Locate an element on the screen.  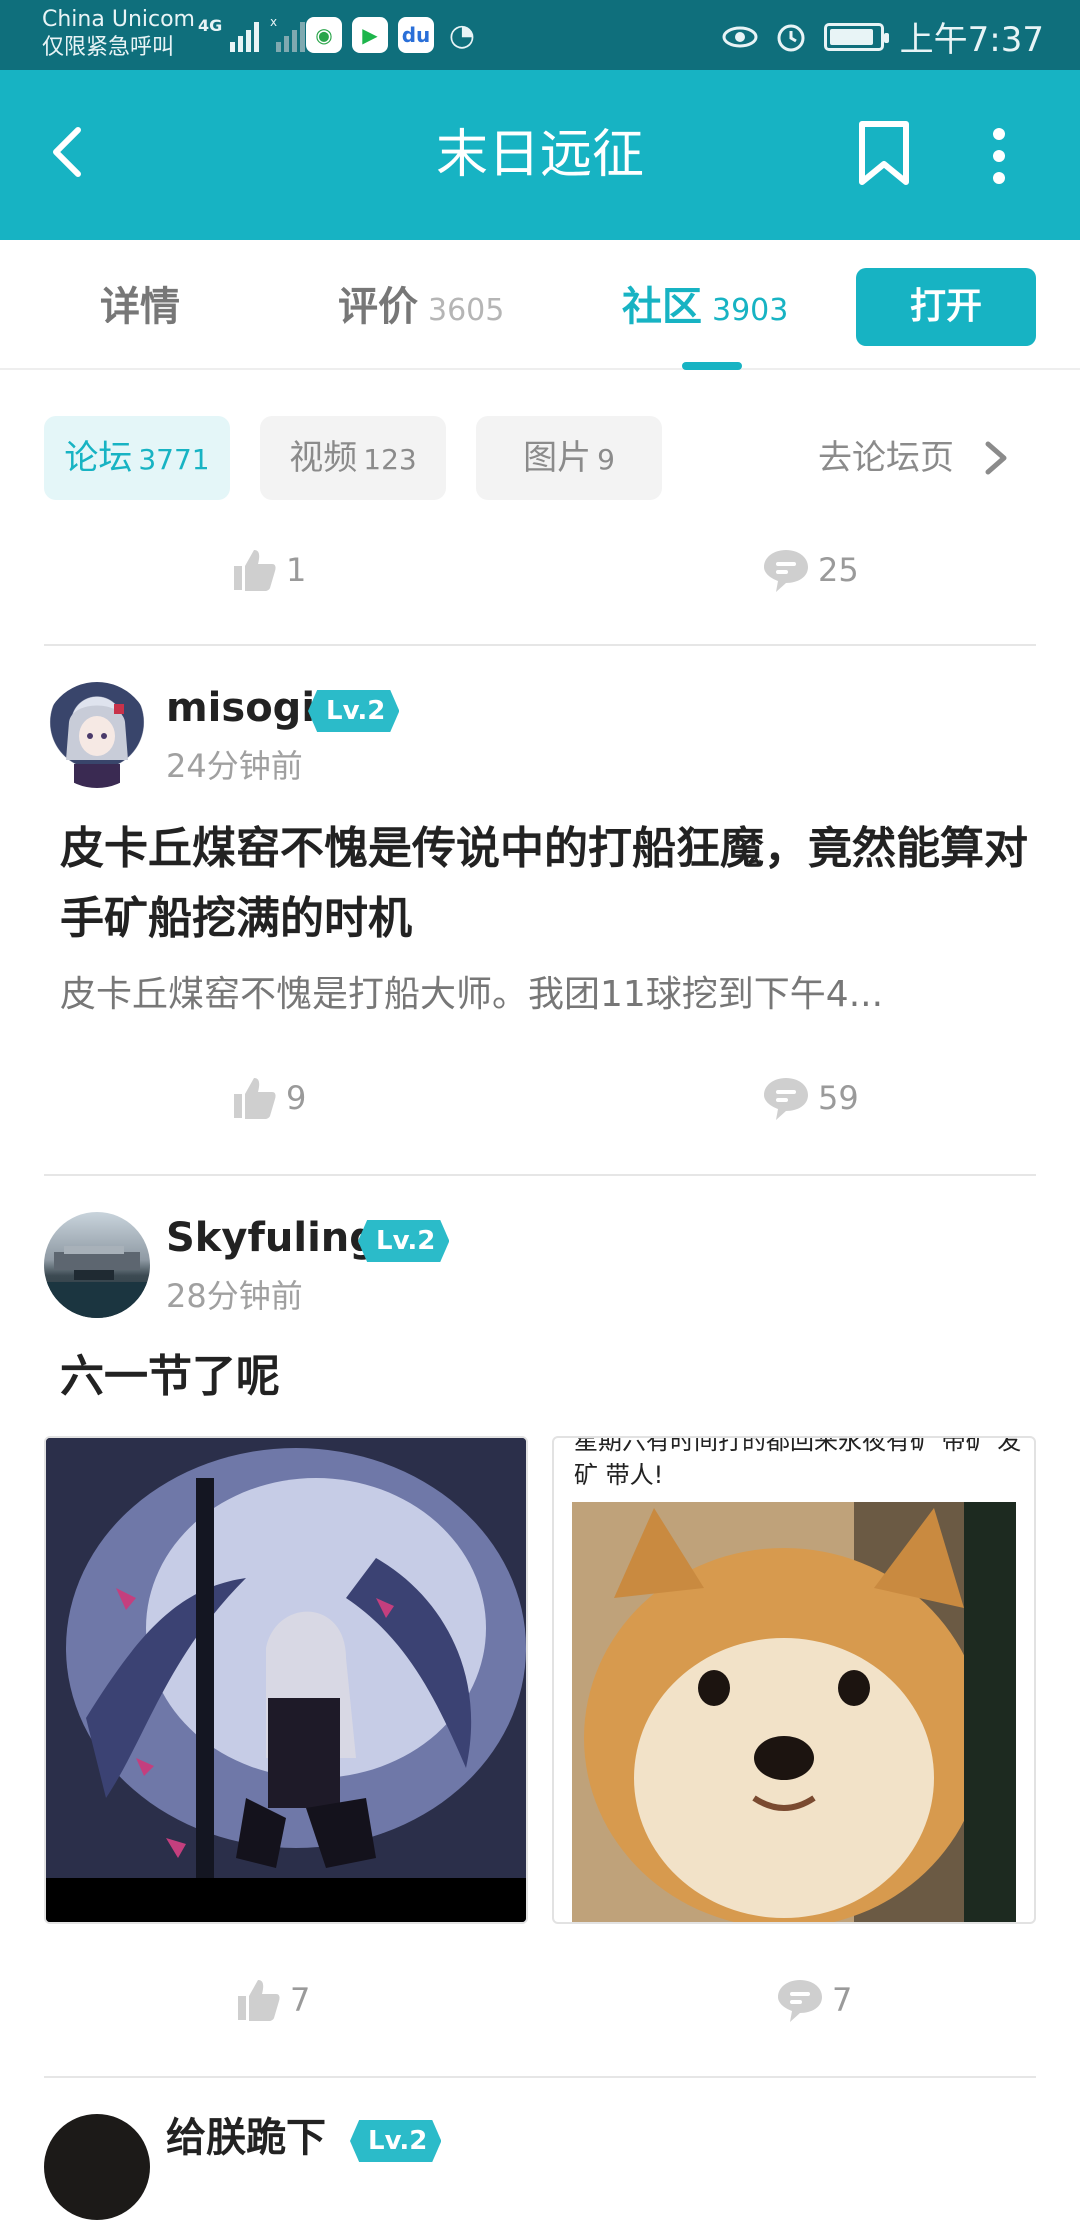
comment-button: 25 is located at coordinates (810, 570).